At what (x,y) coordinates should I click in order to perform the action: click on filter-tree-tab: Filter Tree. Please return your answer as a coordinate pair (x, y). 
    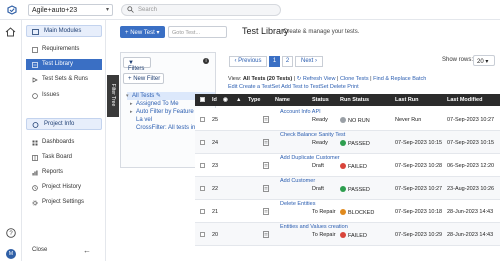
    Looking at the image, I should click on (113, 96).